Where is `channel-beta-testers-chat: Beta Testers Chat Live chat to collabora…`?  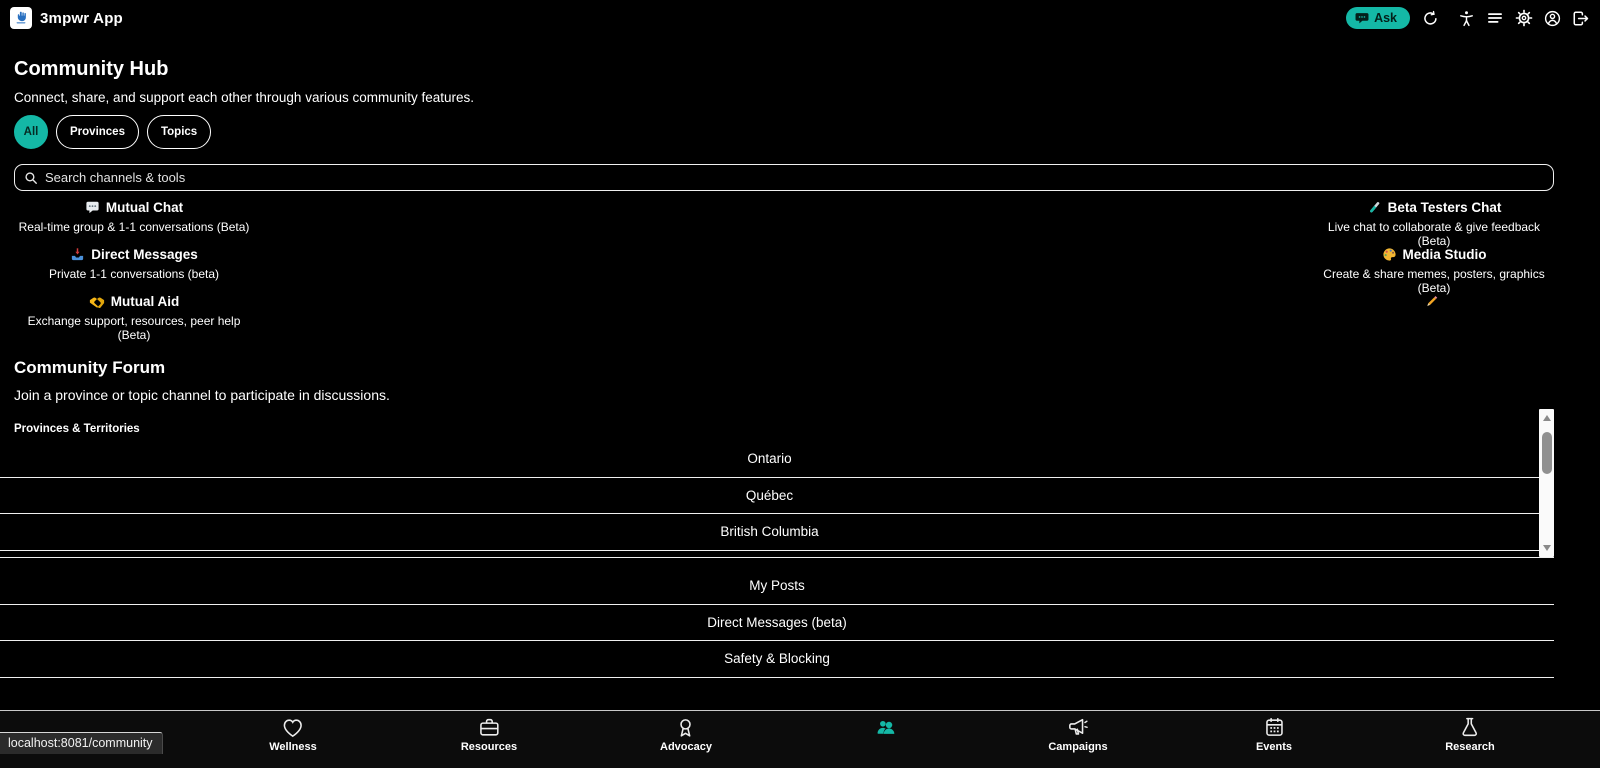 channel-beta-testers-chat: Beta Testers Chat Live chat to collabora… is located at coordinates (1434, 221).